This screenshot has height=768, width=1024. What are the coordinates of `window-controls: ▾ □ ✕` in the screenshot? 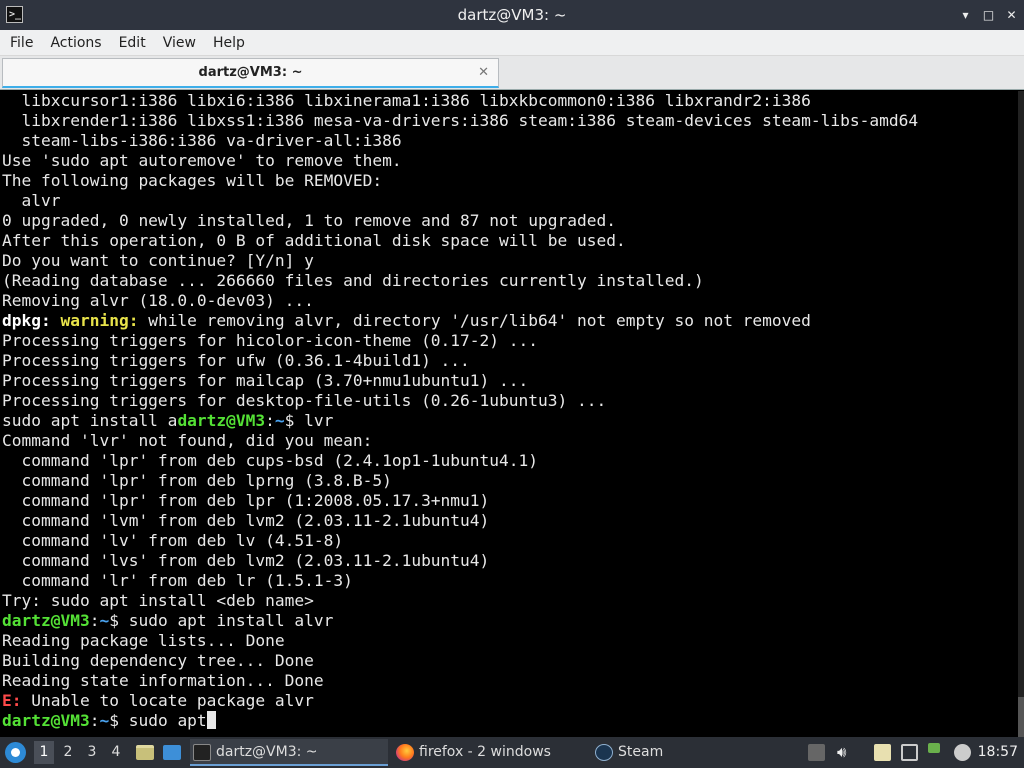 It's located at (988, 15).